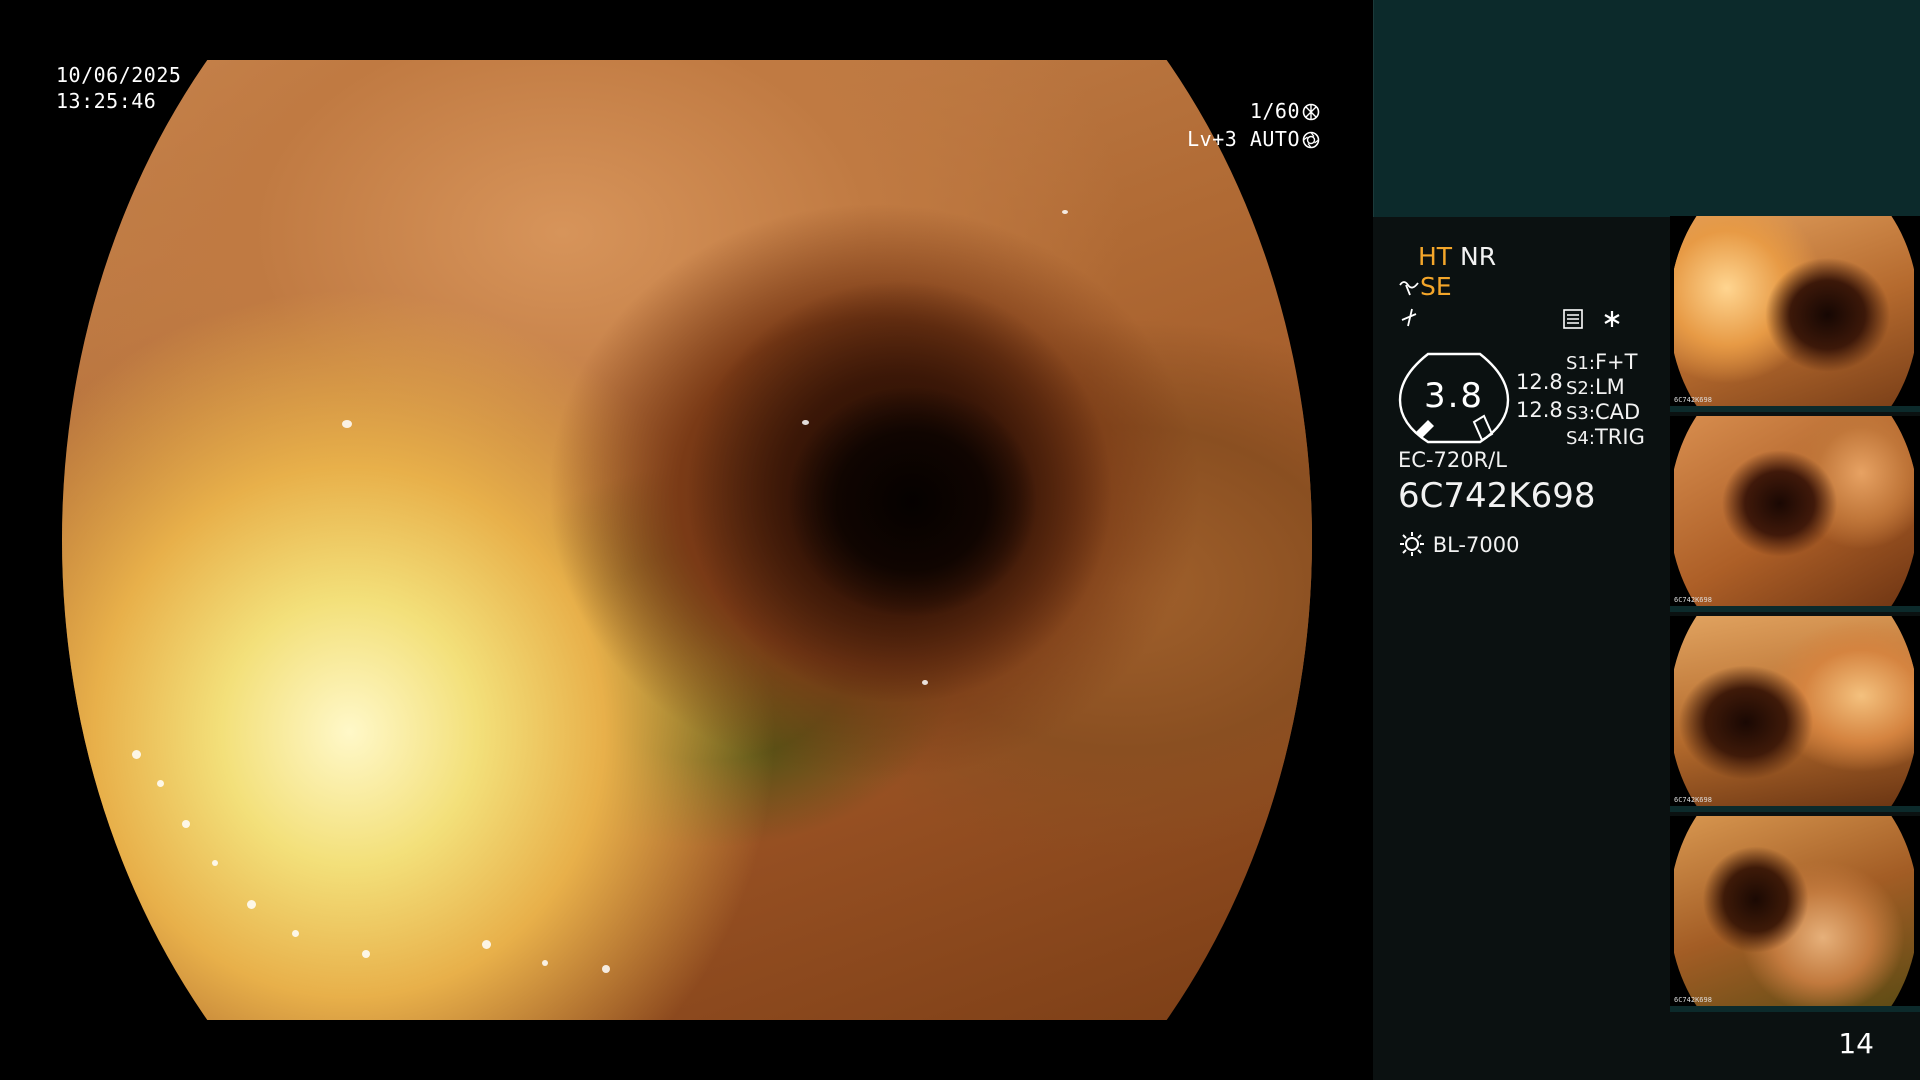 This screenshot has width=1920, height=1080. I want to click on thumbnail-3: 6C742K698, so click(1795, 714).